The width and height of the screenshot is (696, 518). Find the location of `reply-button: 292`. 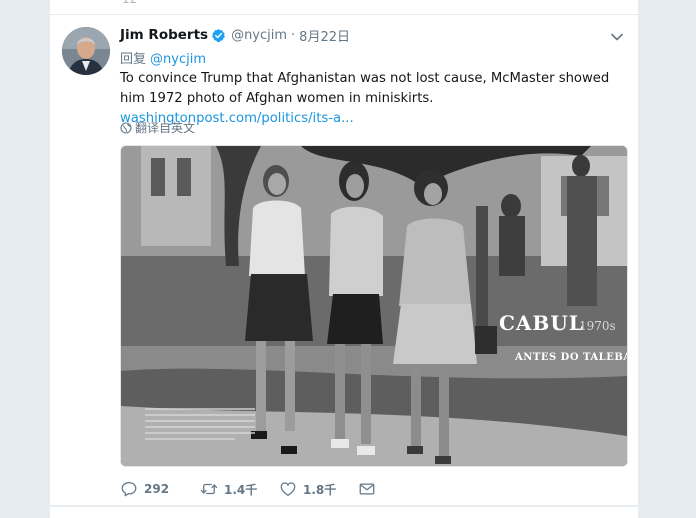

reply-button: 292 is located at coordinates (160, 489).